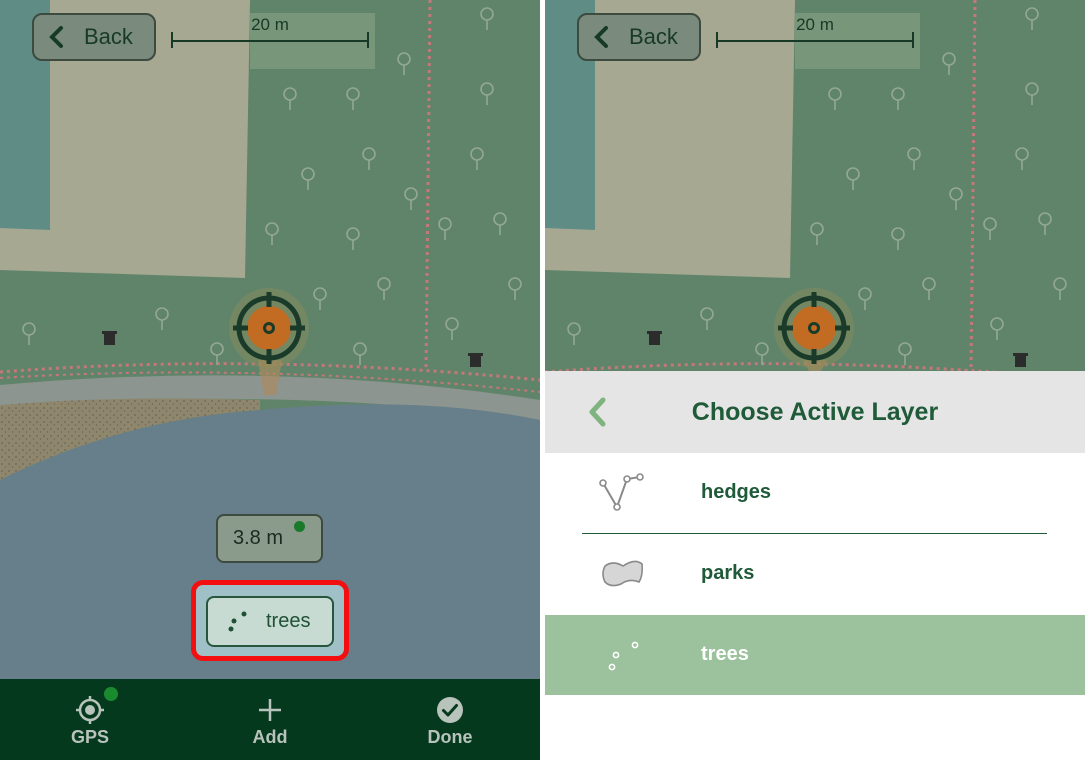 Image resolution: width=1085 pixels, height=760 pixels. I want to click on layer-sheet-header: Choose Active Layer, so click(815, 412).